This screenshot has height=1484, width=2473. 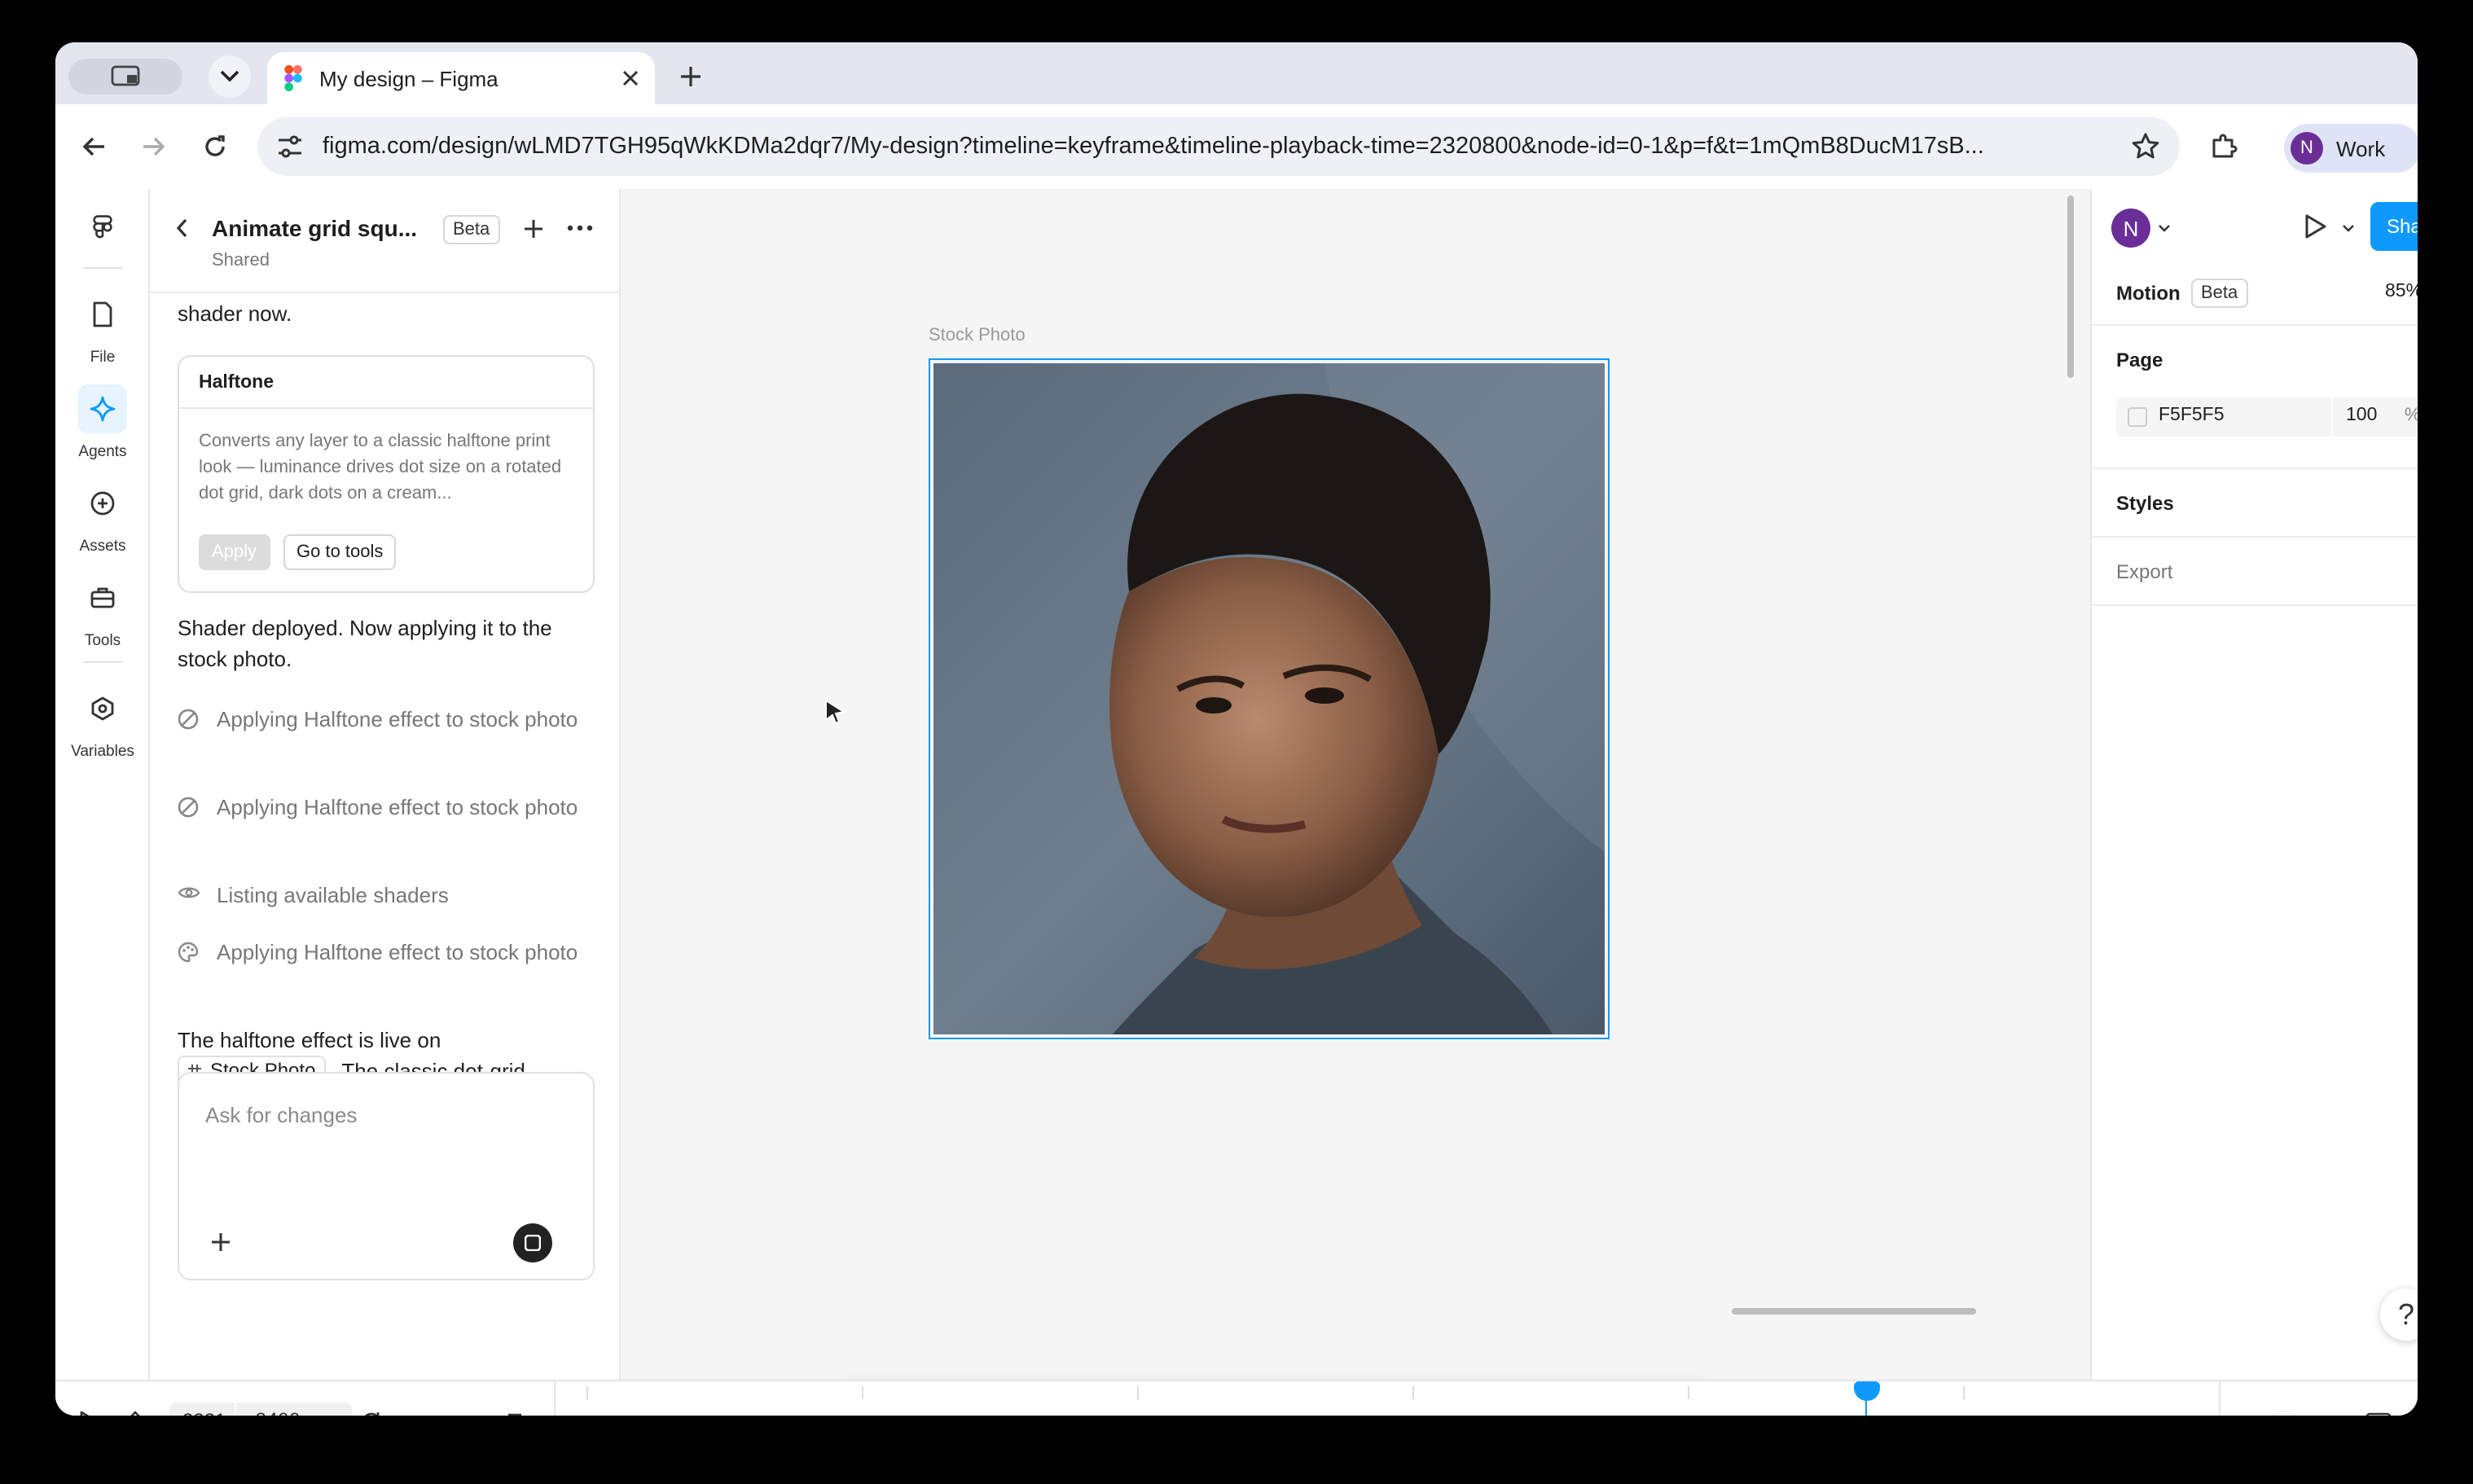 What do you see at coordinates (220, 1242) in the screenshot?
I see `attach-plus-icon` at bounding box center [220, 1242].